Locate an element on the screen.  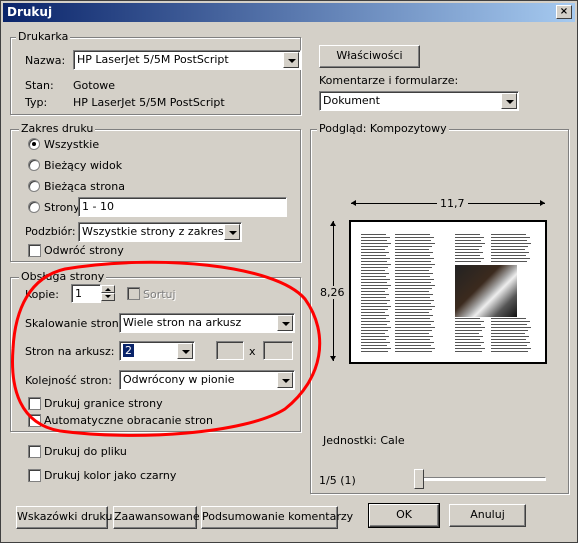
subset-select: Wszystkie strony z zakresu is located at coordinates (160, 232).